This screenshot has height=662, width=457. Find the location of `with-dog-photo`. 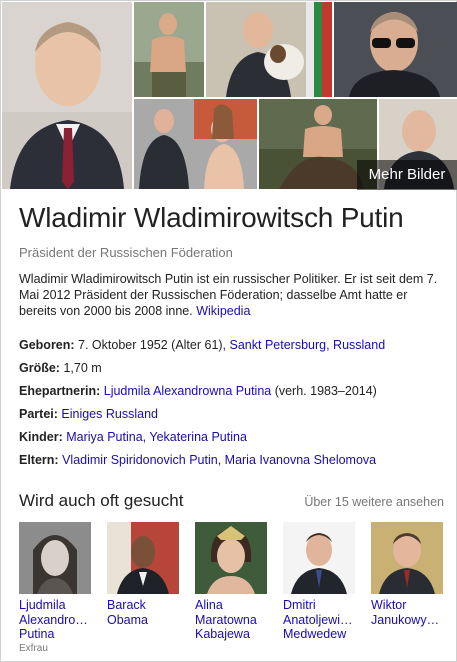

with-dog-photo is located at coordinates (269, 49).